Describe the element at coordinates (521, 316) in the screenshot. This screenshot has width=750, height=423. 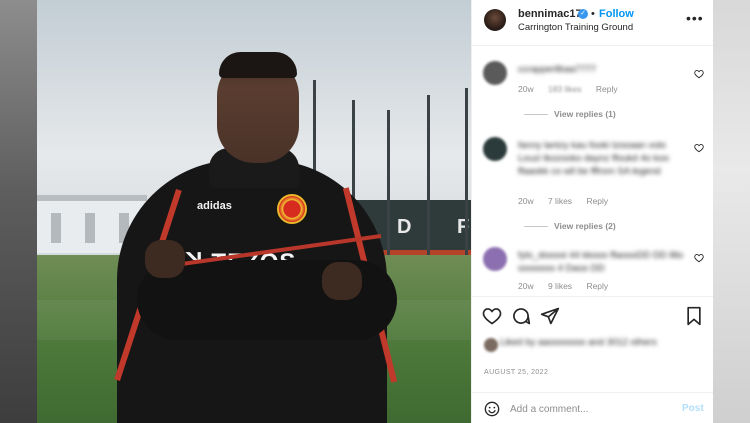
I see `comment-bubble-icon` at that location.